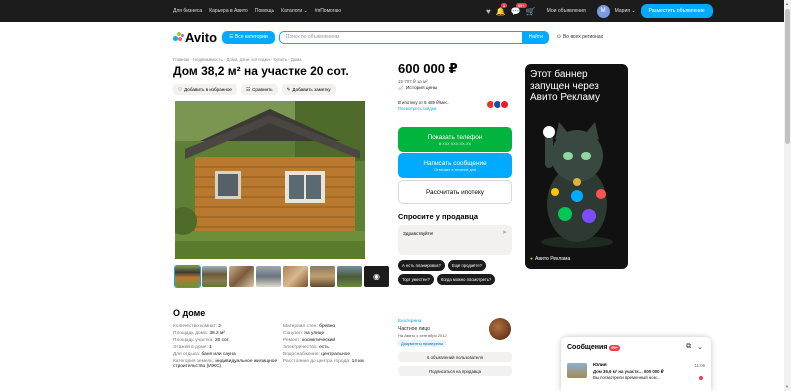  Describe the element at coordinates (228, 354) in the screenshot. I see `param-item: Для отдыха: баня или сауна` at that location.